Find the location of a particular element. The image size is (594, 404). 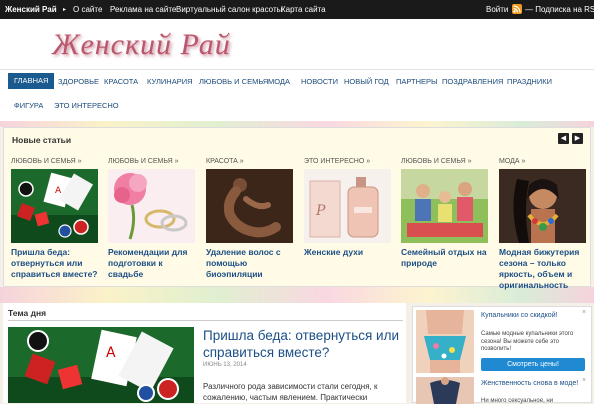

rss-subscribe-link: — Подписка на RSS is located at coordinates (559, 9).